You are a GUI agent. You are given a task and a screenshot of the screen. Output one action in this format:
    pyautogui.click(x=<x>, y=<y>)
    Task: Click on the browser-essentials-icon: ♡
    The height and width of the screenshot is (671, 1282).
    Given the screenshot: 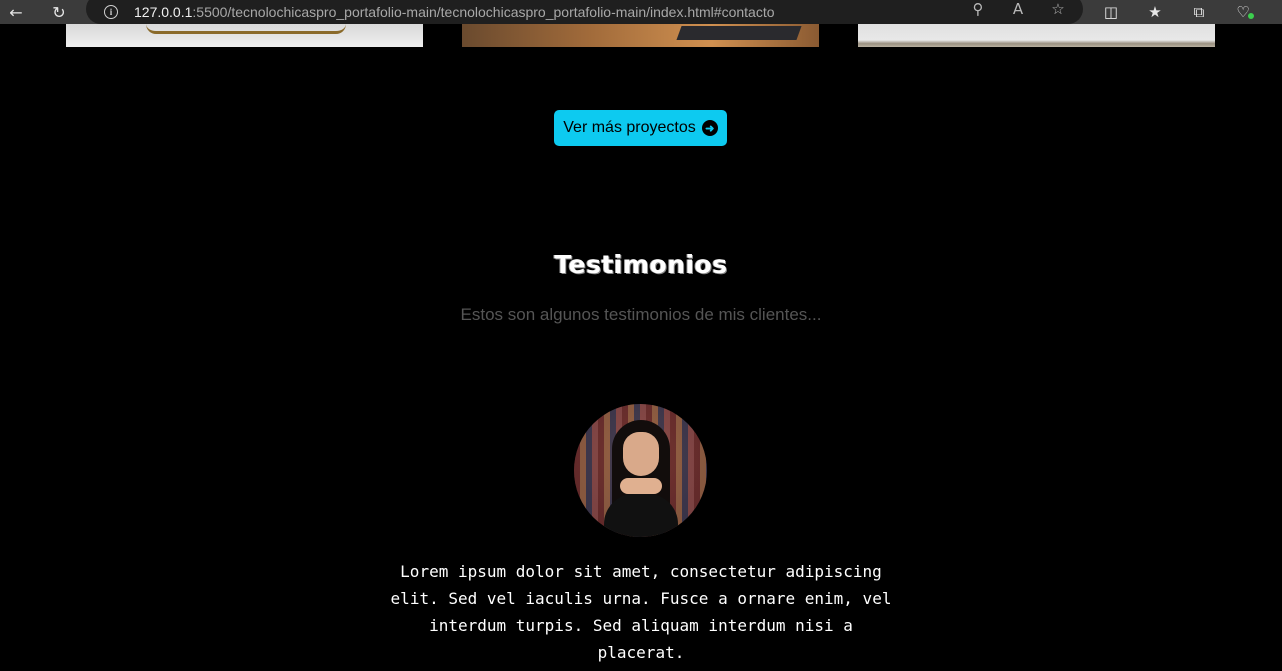 What is the action you would take?
    pyautogui.click(x=1243, y=12)
    